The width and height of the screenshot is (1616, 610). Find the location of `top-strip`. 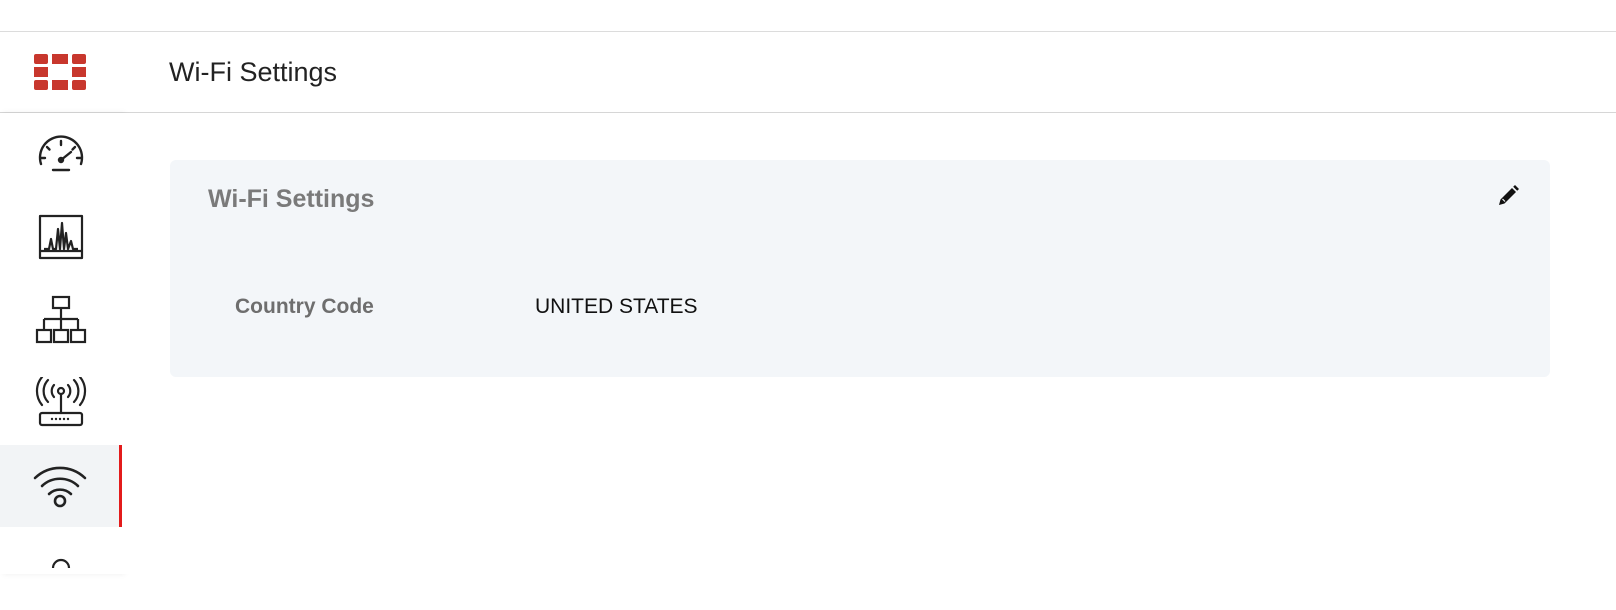

top-strip is located at coordinates (808, 16).